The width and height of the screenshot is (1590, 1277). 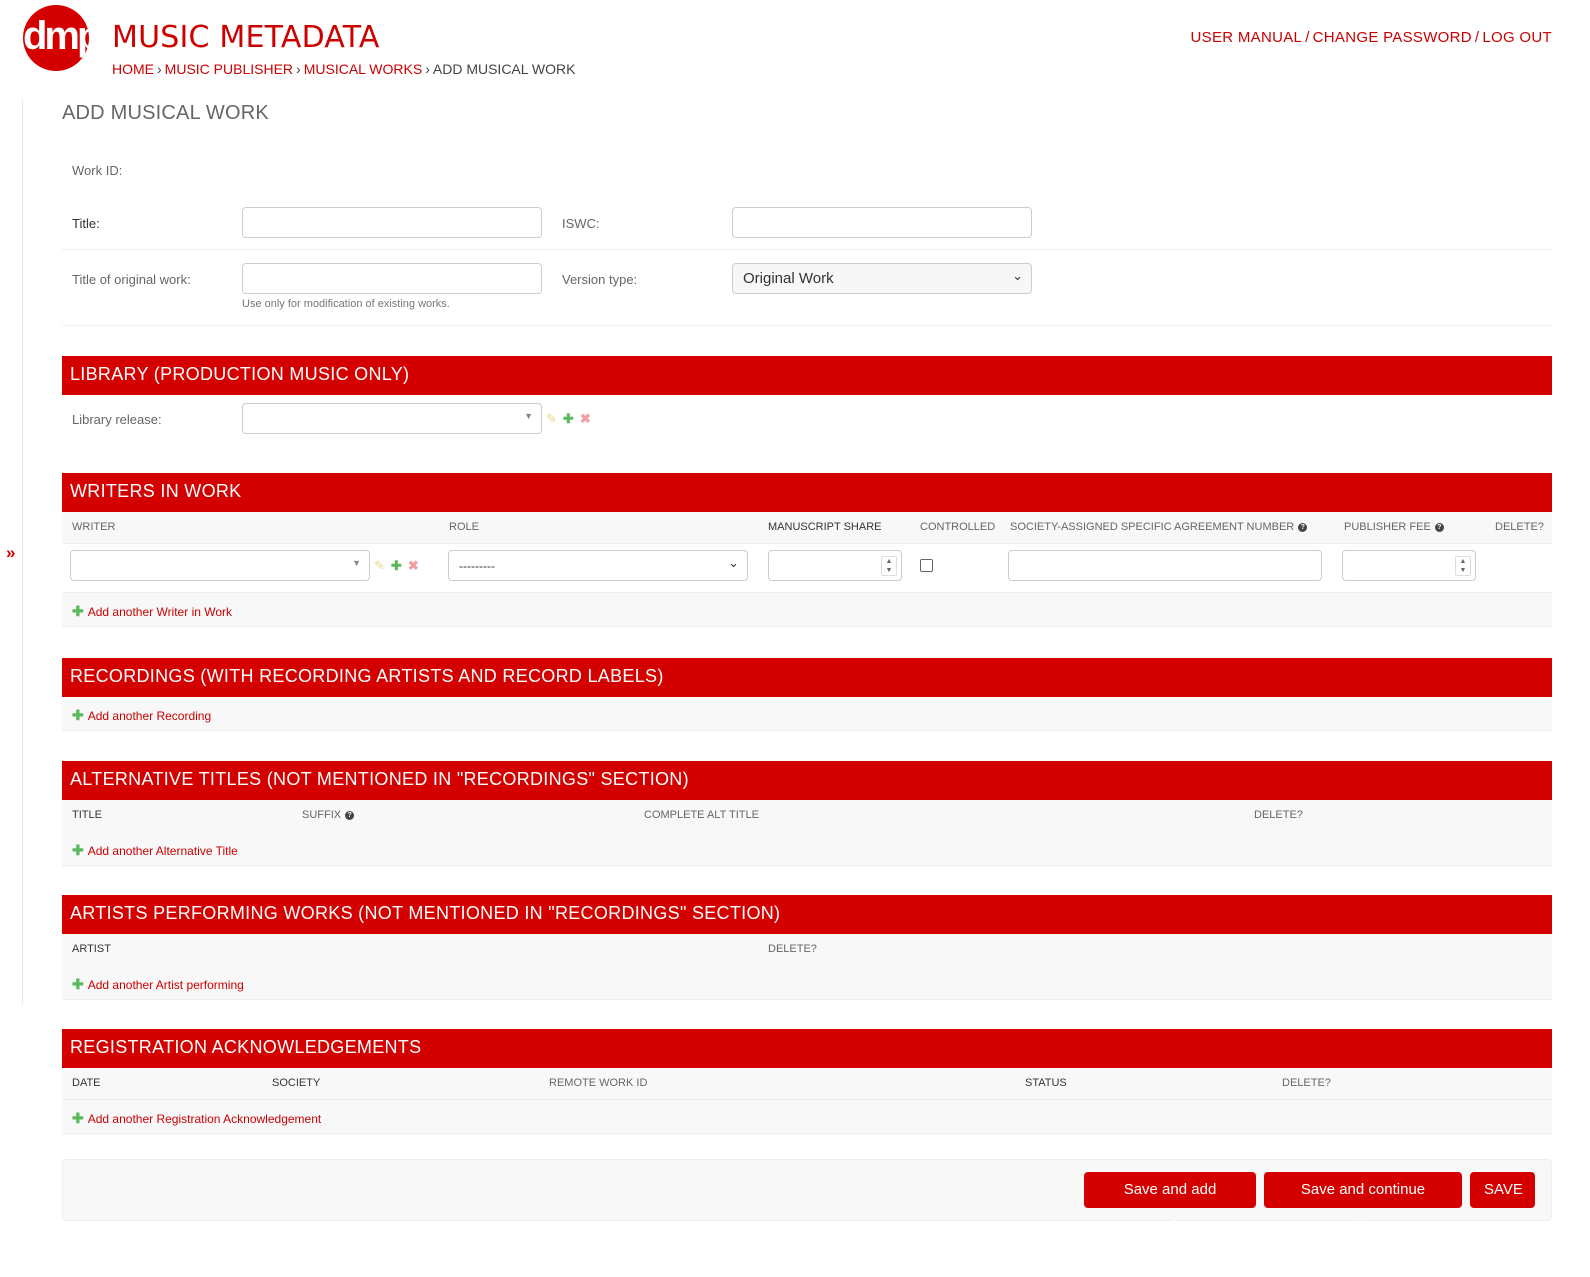 What do you see at coordinates (56, 38) in the screenshot?
I see `dmp-logo: dmp` at bounding box center [56, 38].